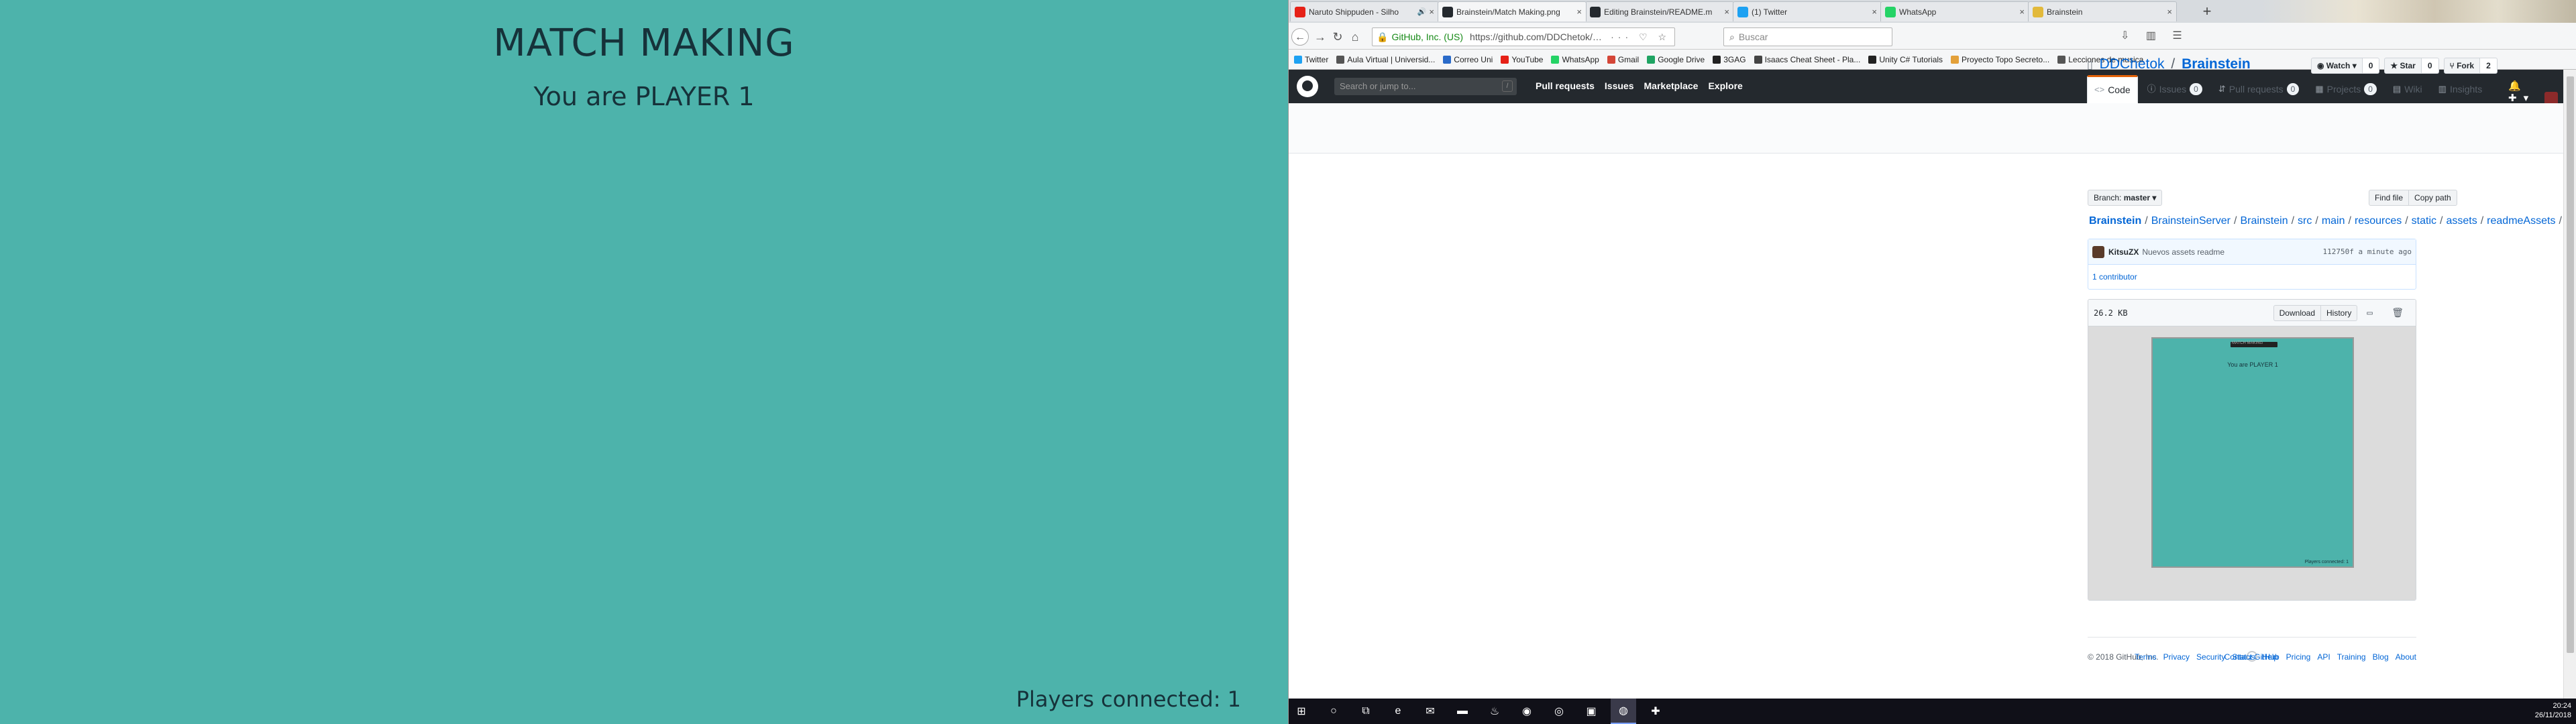 The width and height of the screenshot is (2576, 724). Describe the element at coordinates (2461, 221) in the screenshot. I see `breadcrumb-link: assets` at that location.